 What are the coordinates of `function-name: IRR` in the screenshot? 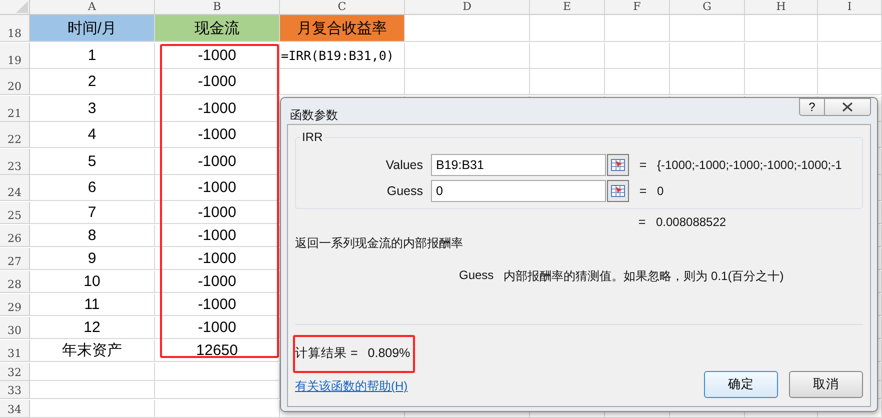 It's located at (312, 137).